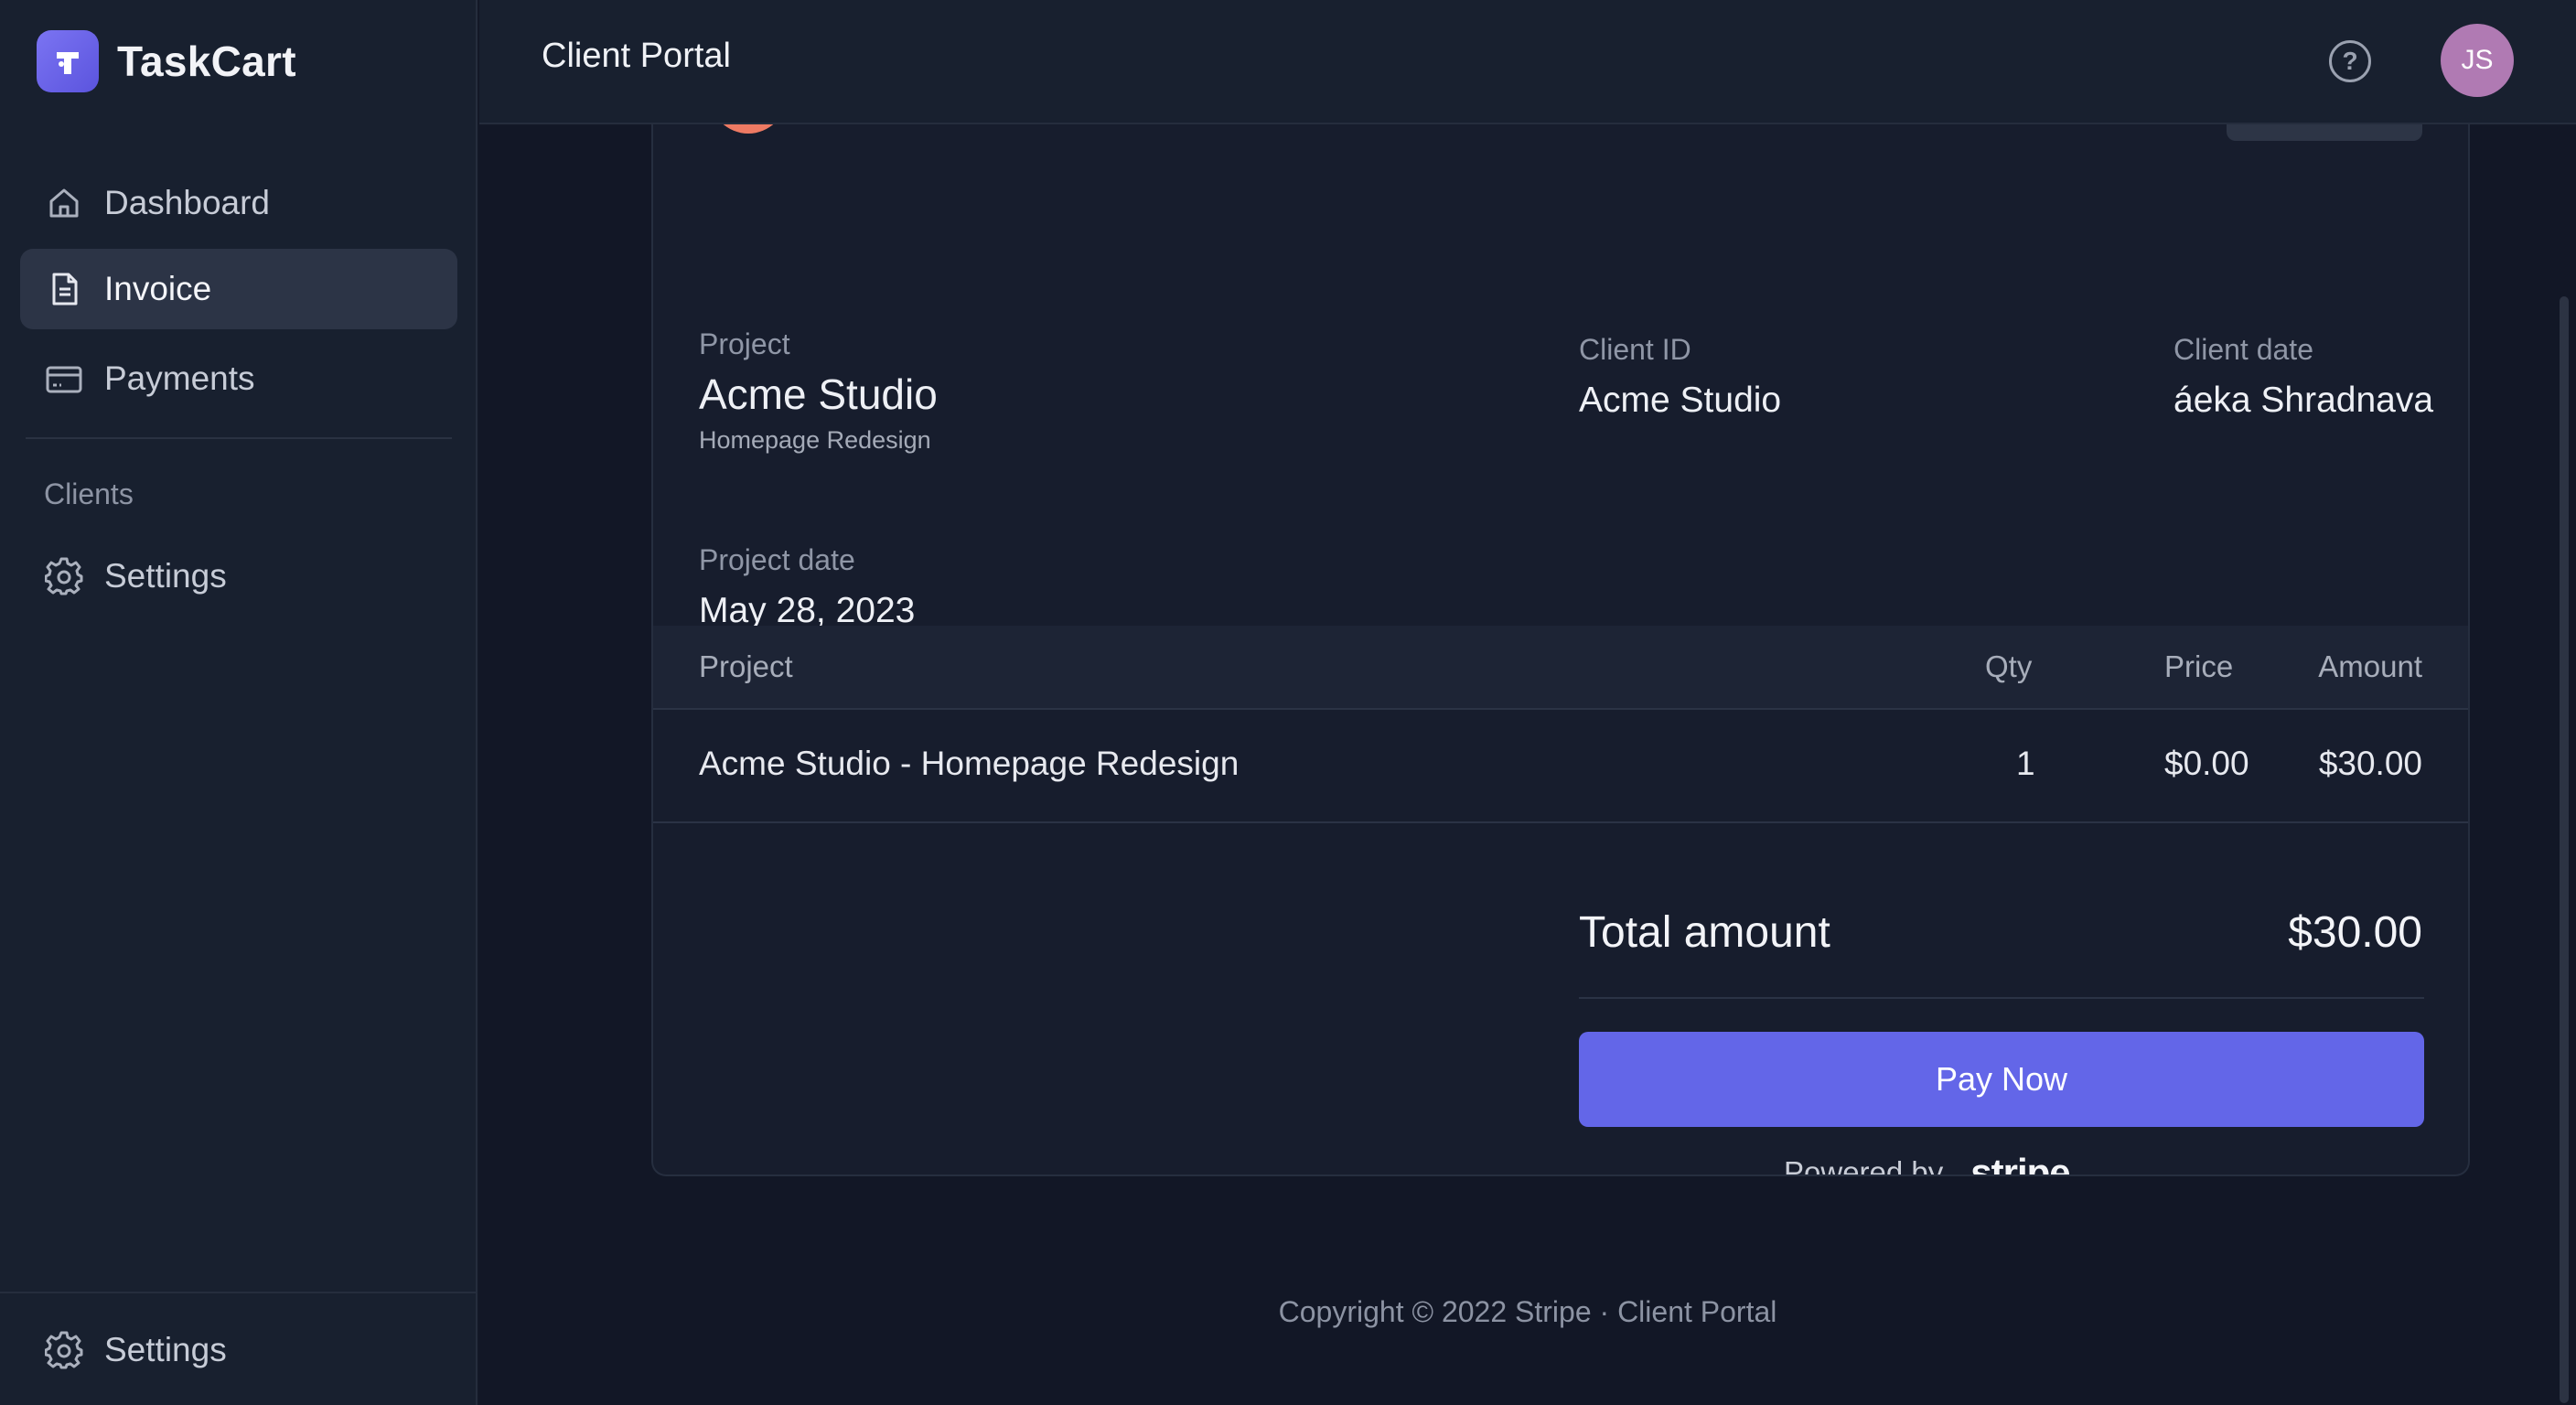  I want to click on powered-by-stripe: Powered by stripe, so click(1928, 1163).